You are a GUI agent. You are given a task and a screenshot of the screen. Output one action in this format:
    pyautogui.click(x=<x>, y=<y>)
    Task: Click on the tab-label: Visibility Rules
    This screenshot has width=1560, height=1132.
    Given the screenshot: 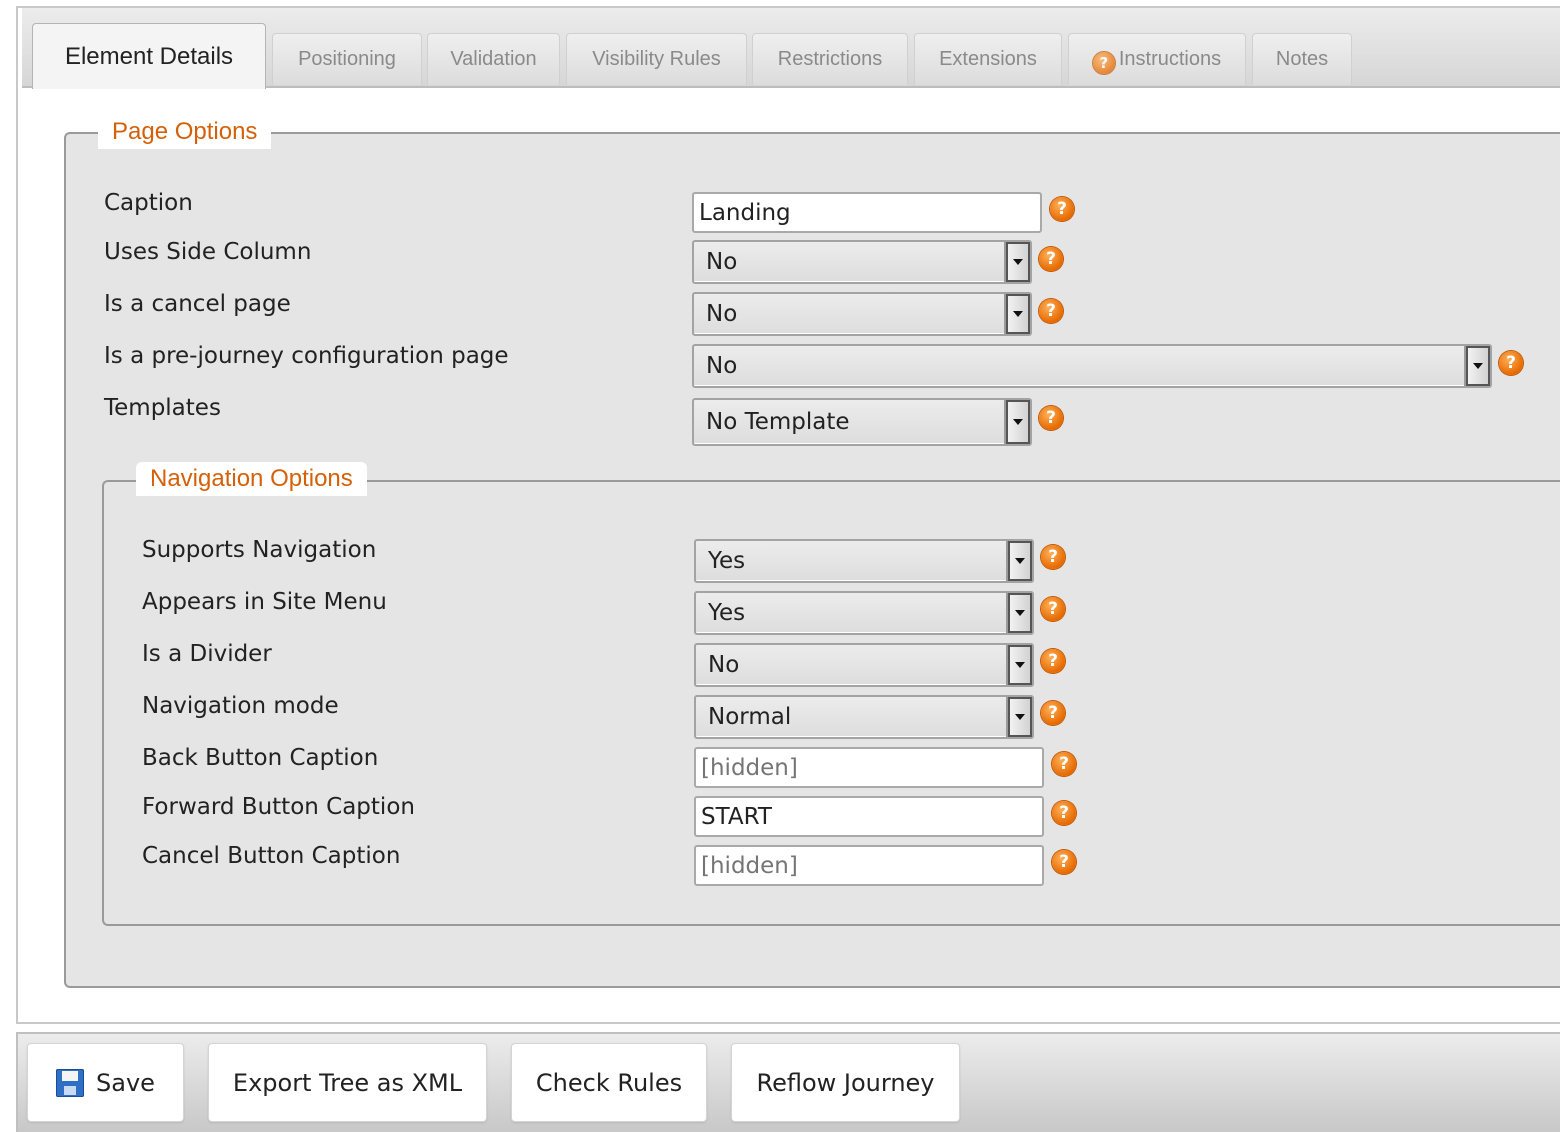 What is the action you would take?
    pyautogui.click(x=656, y=59)
    